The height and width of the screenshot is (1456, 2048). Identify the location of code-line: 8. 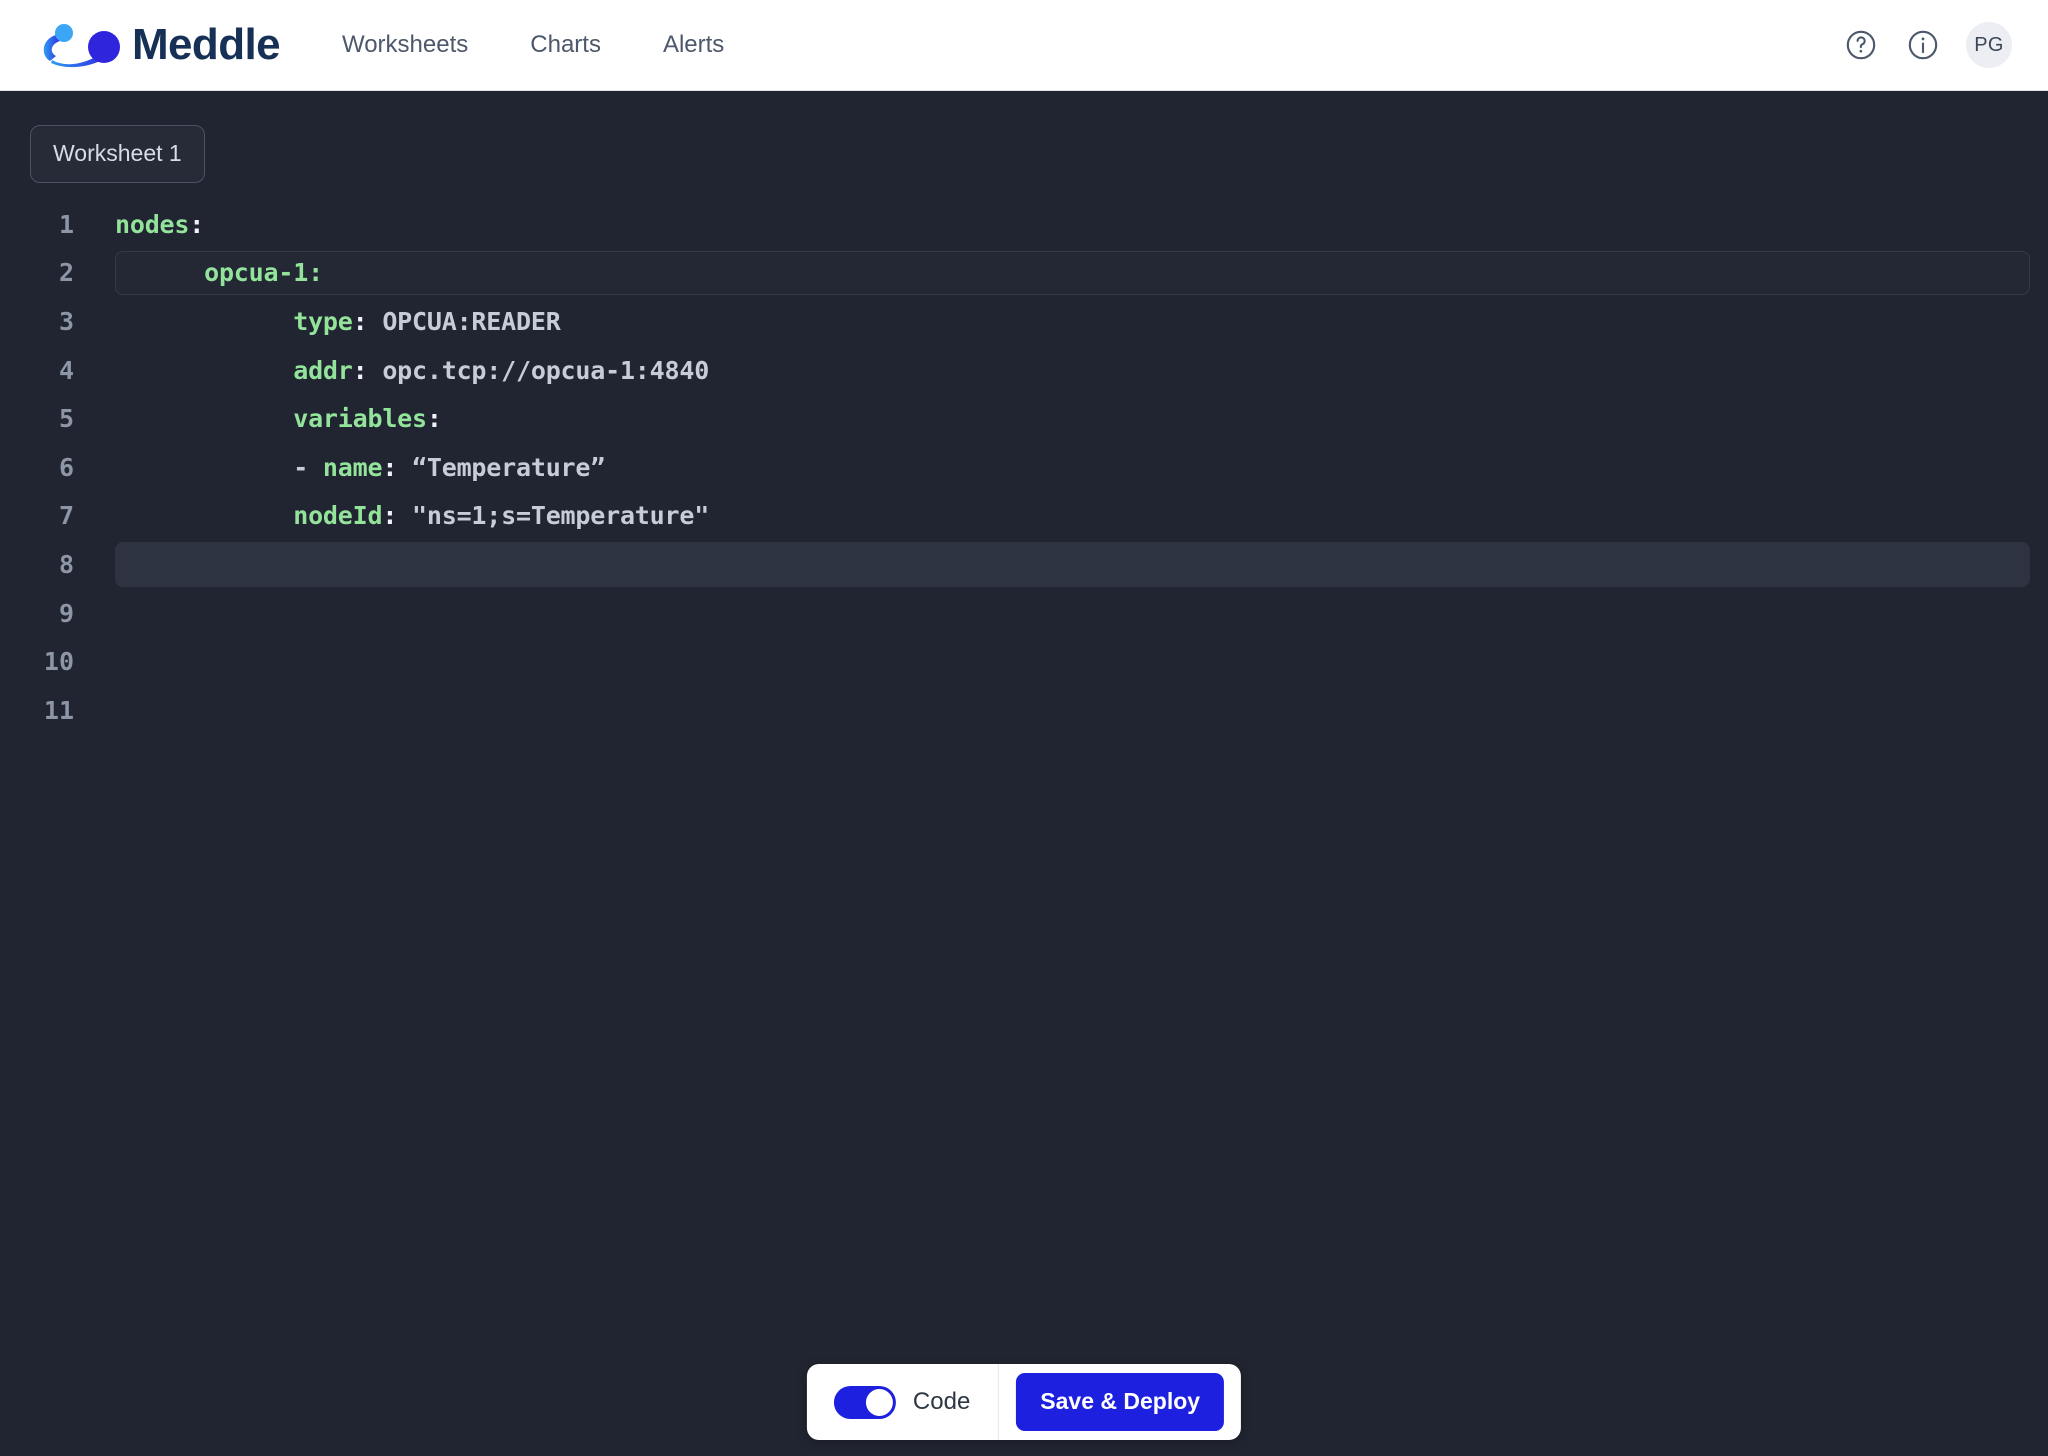
(1024, 564).